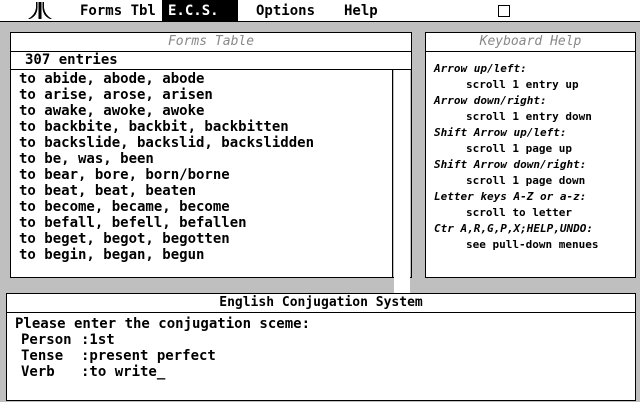 This screenshot has height=402, width=640. What do you see at coordinates (361, 10) in the screenshot?
I see `menu-help: Help` at bounding box center [361, 10].